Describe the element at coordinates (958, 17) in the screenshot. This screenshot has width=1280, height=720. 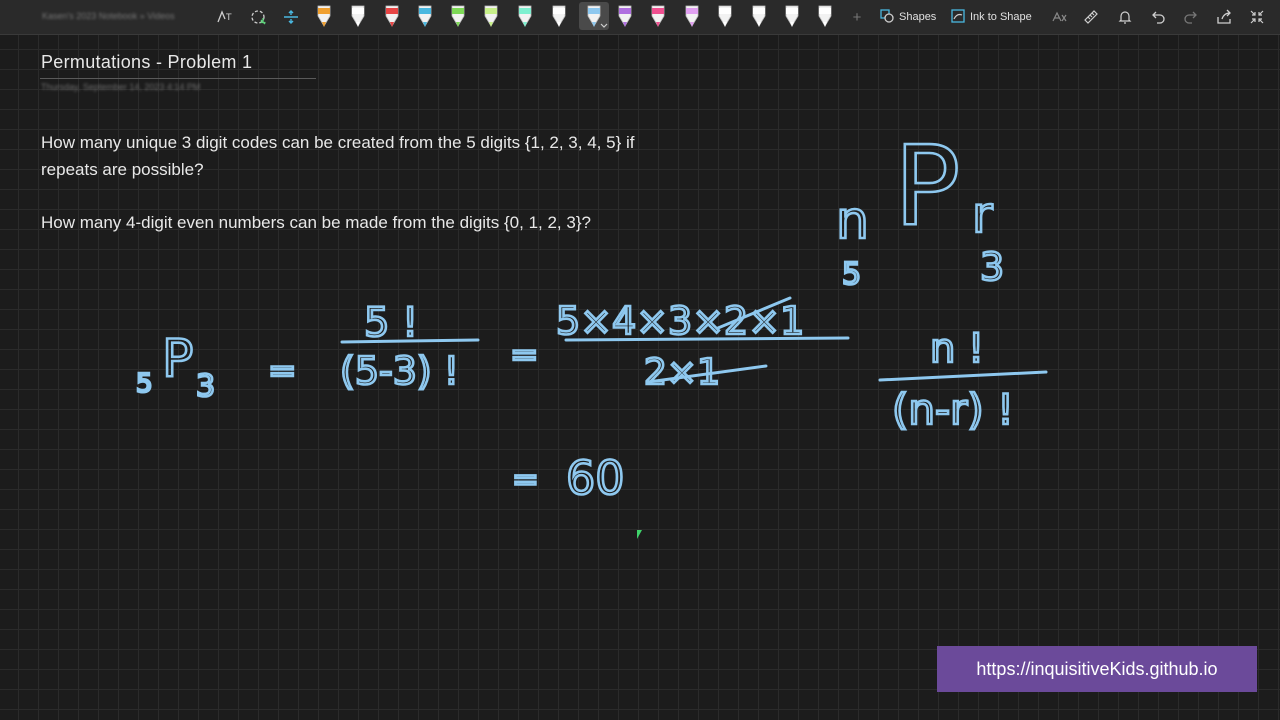
I see `ink-to-shape-icon` at that location.